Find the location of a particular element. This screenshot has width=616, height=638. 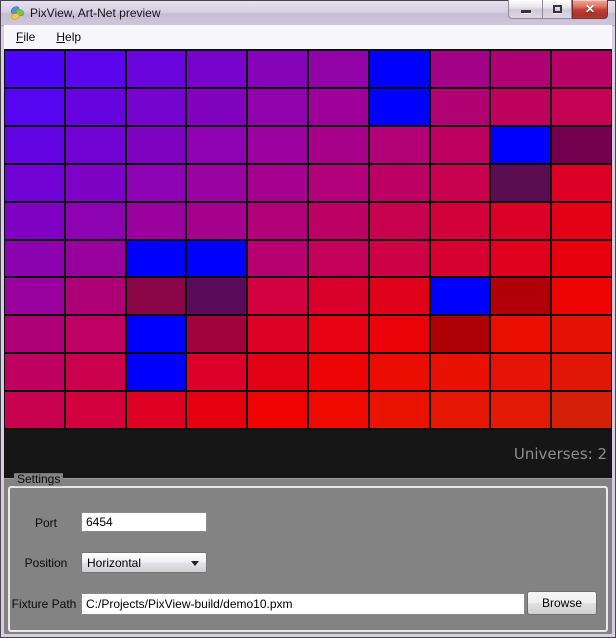

minimize-button is located at coordinates (525, 9).